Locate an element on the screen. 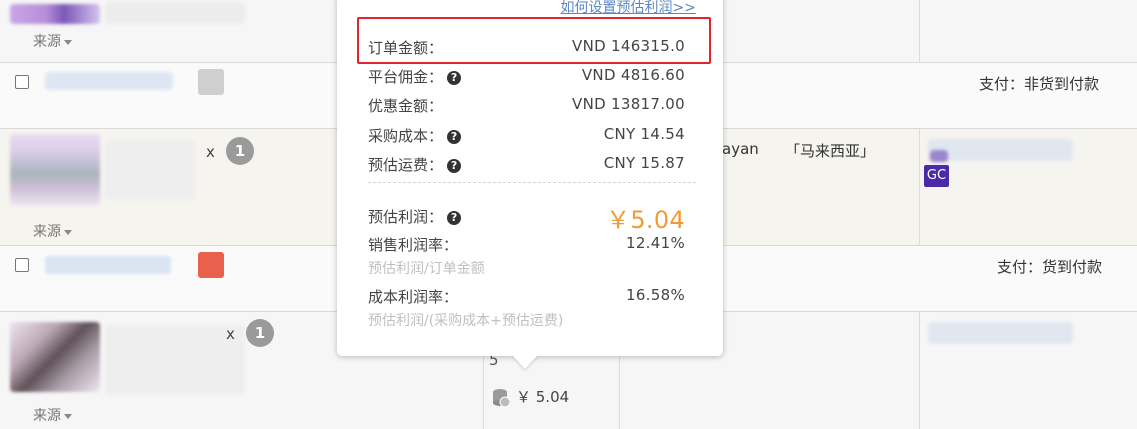 This screenshot has width=1137, height=429. estimated-shipping-value: CNY 15.87 is located at coordinates (644, 163).